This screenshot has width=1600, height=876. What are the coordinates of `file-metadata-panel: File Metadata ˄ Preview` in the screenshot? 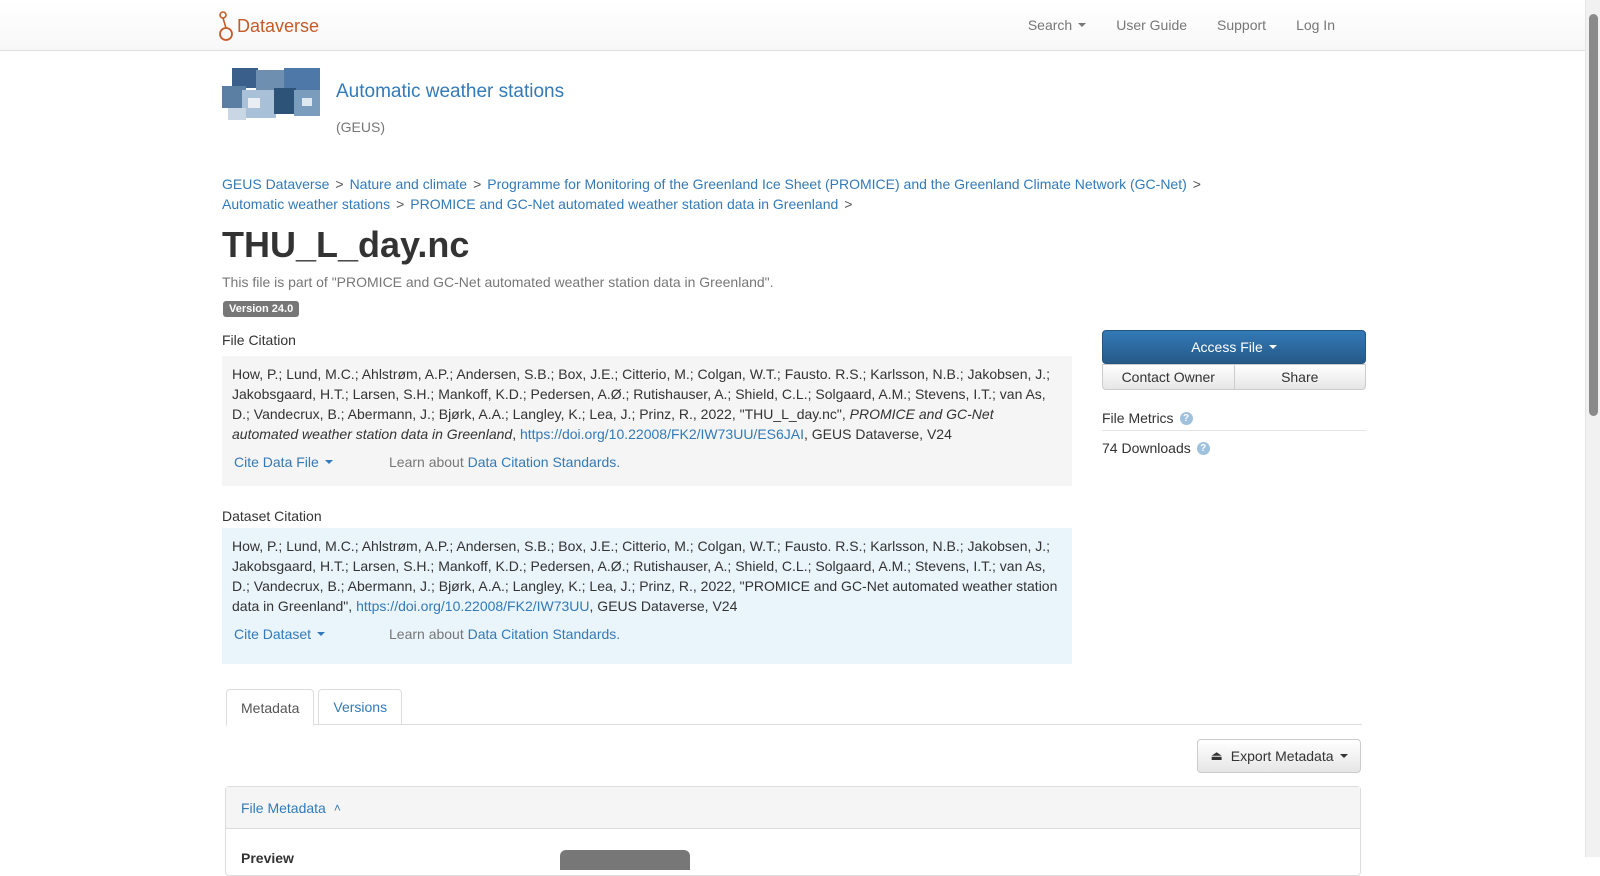 It's located at (793, 831).